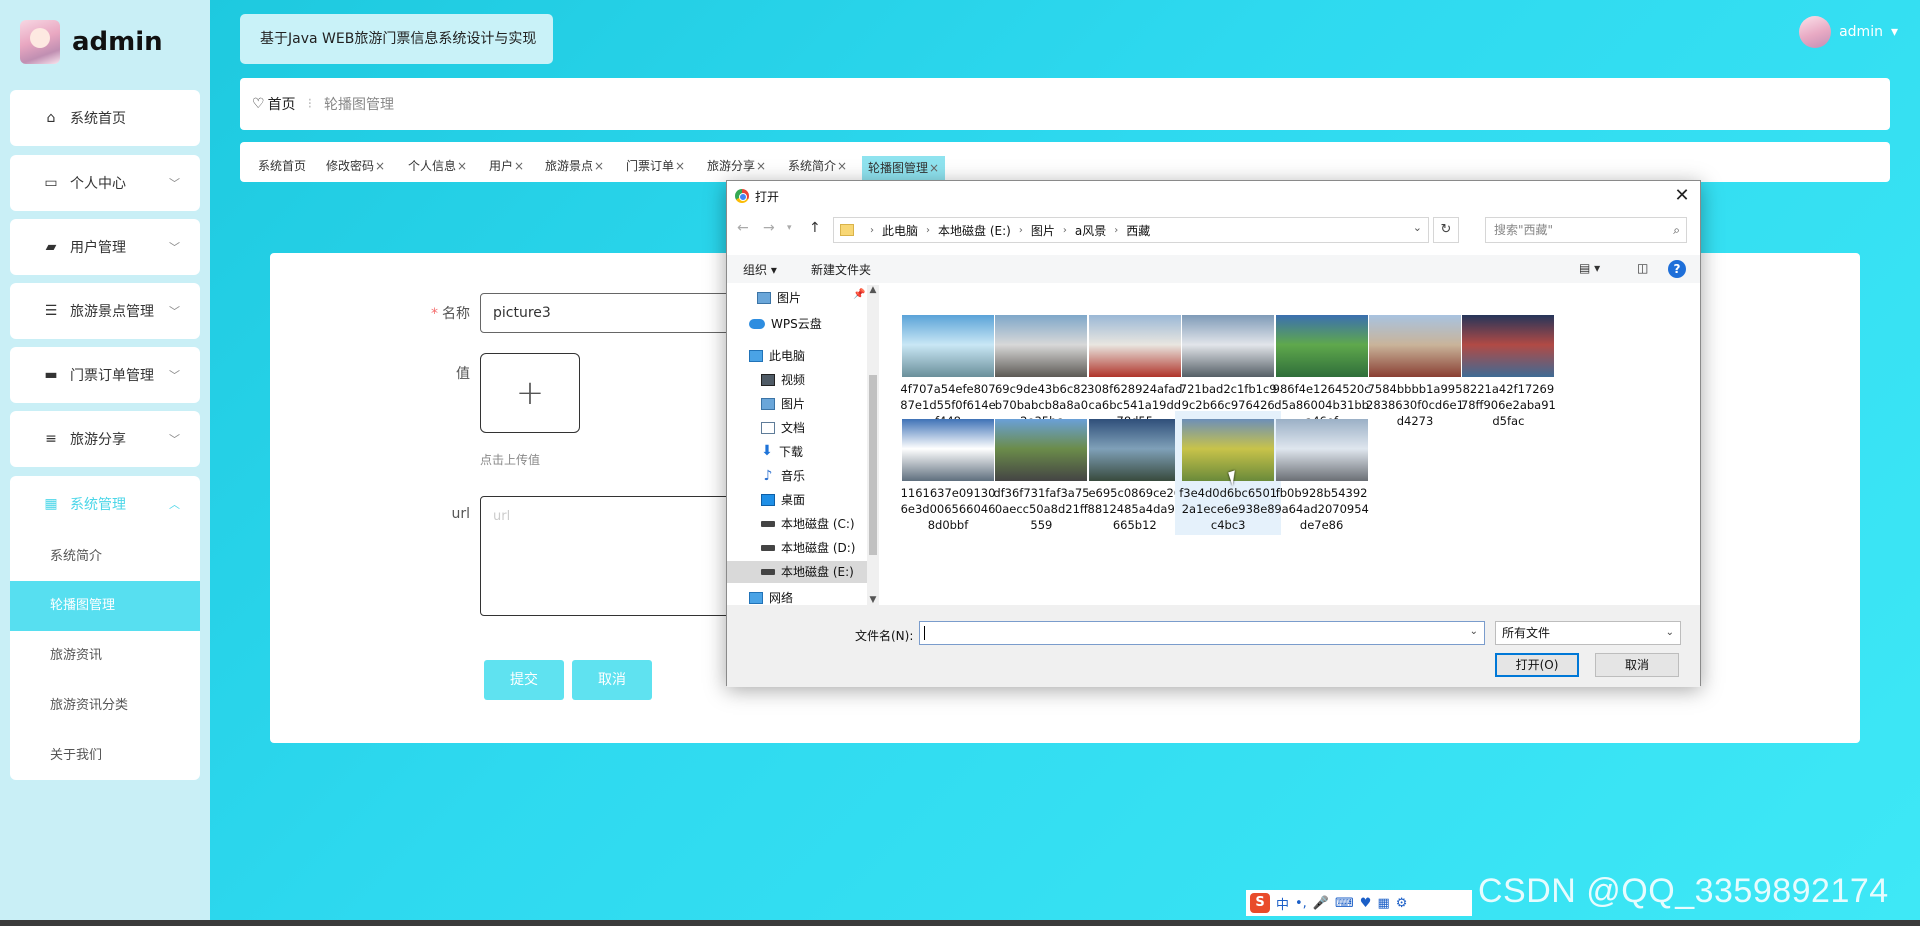  What do you see at coordinates (355, 166) in the screenshot?
I see `tab-change-password: 修改密码×` at bounding box center [355, 166].